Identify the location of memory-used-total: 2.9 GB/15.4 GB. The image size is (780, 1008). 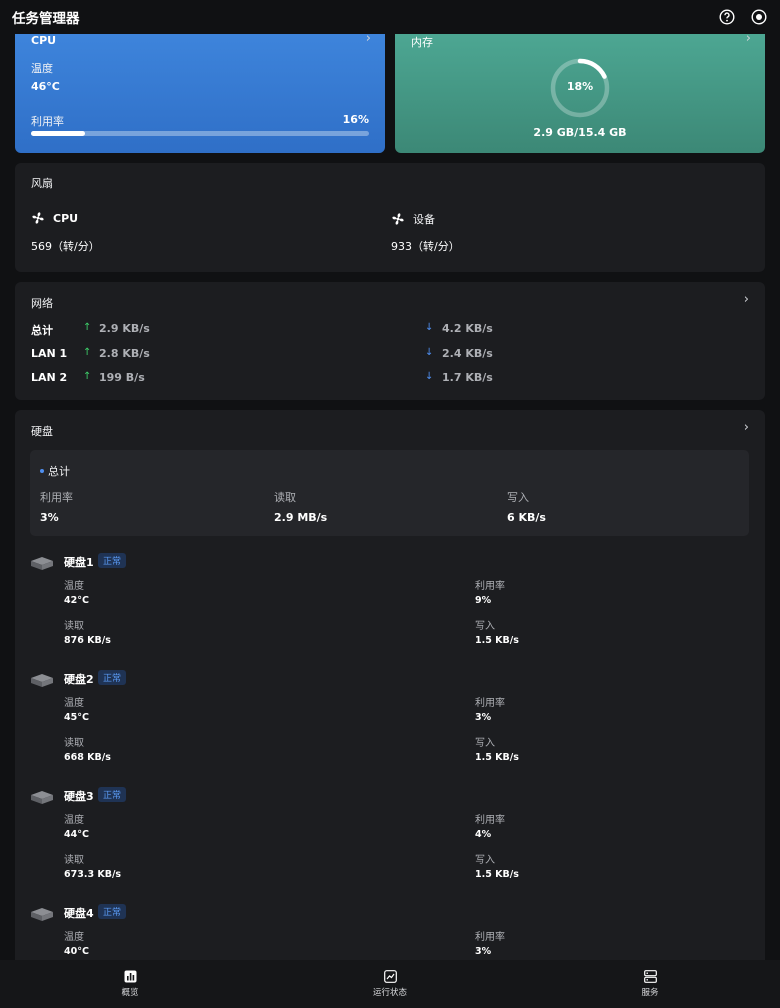
(580, 132).